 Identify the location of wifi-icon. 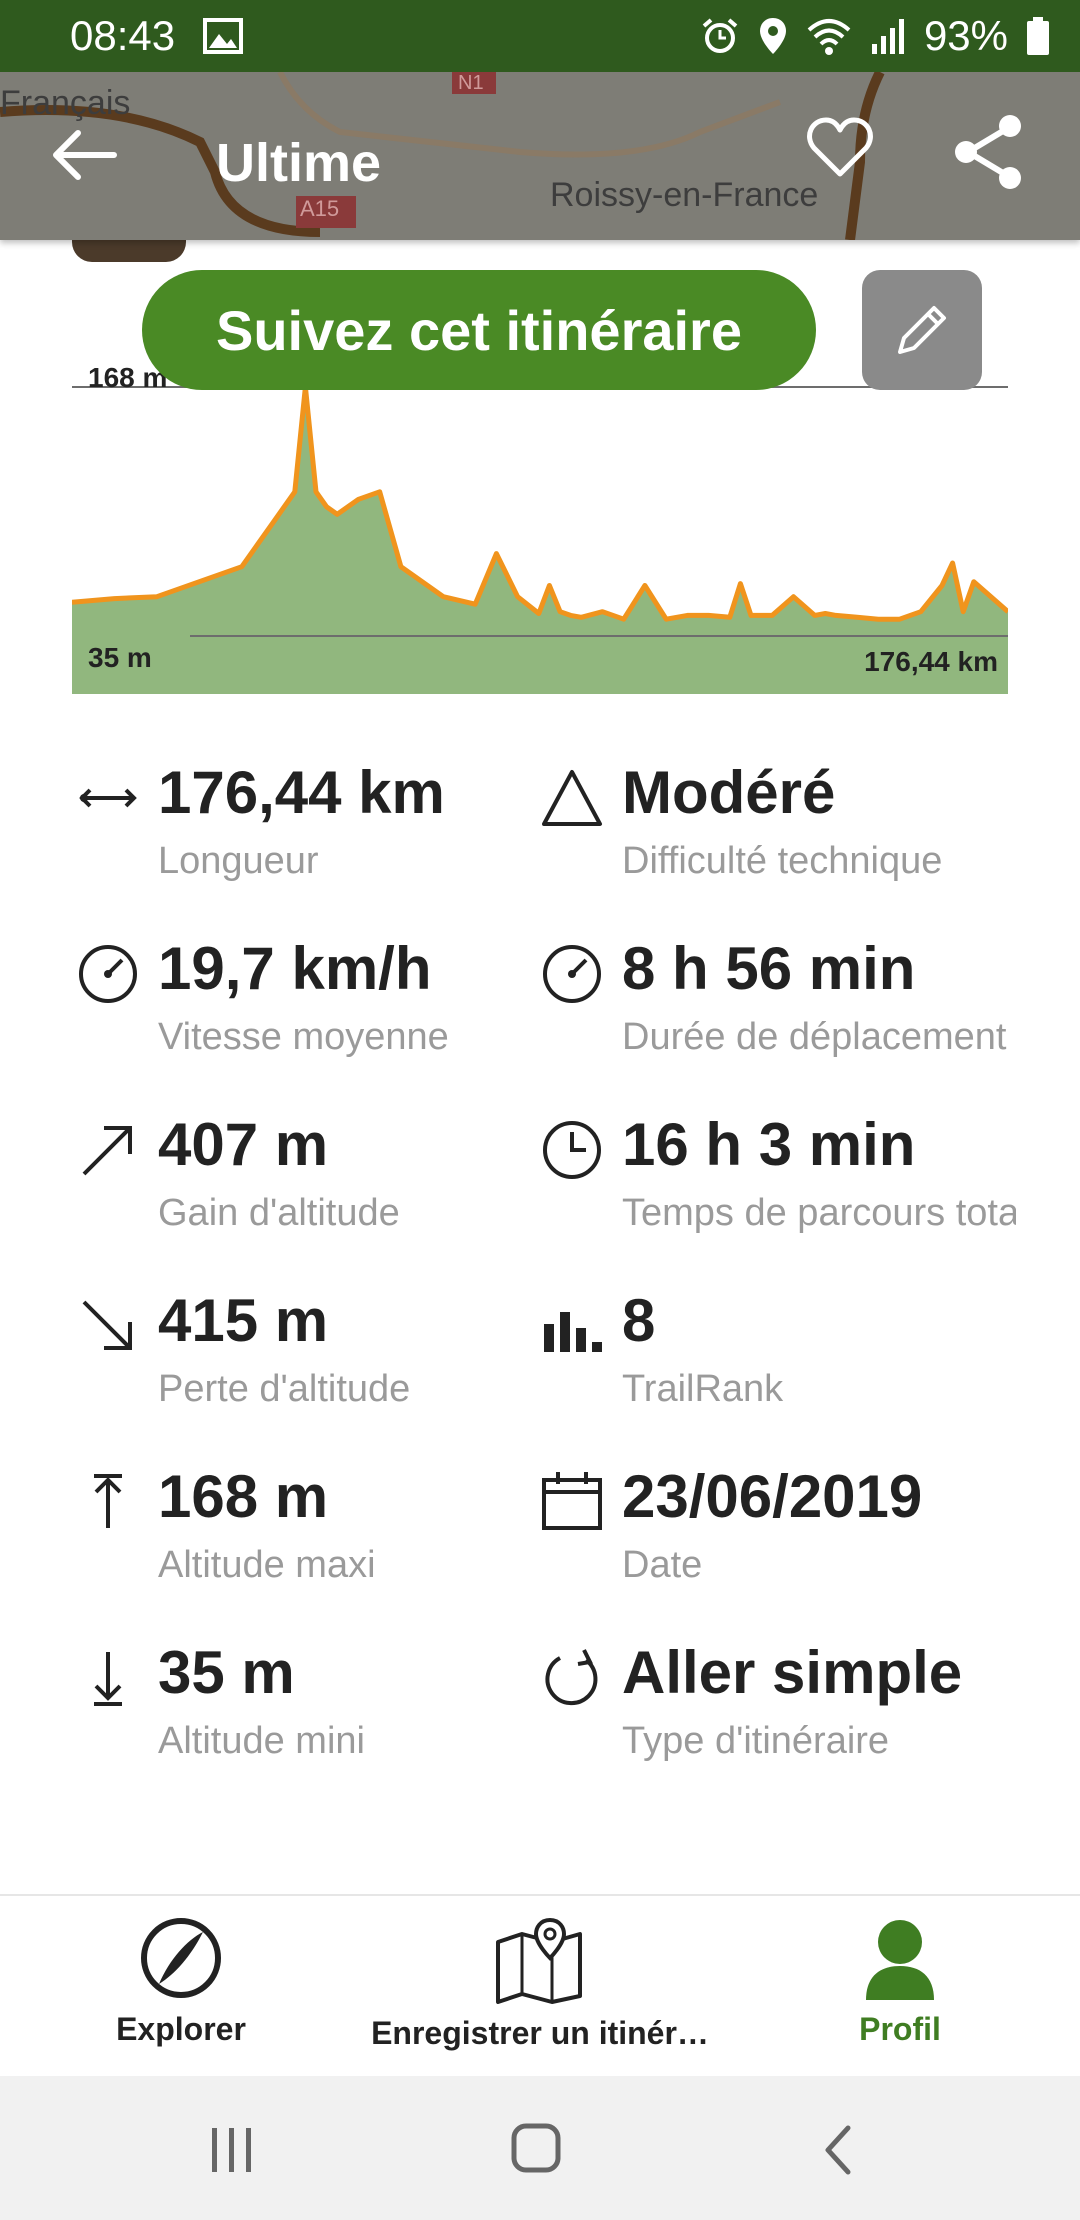
(829, 37).